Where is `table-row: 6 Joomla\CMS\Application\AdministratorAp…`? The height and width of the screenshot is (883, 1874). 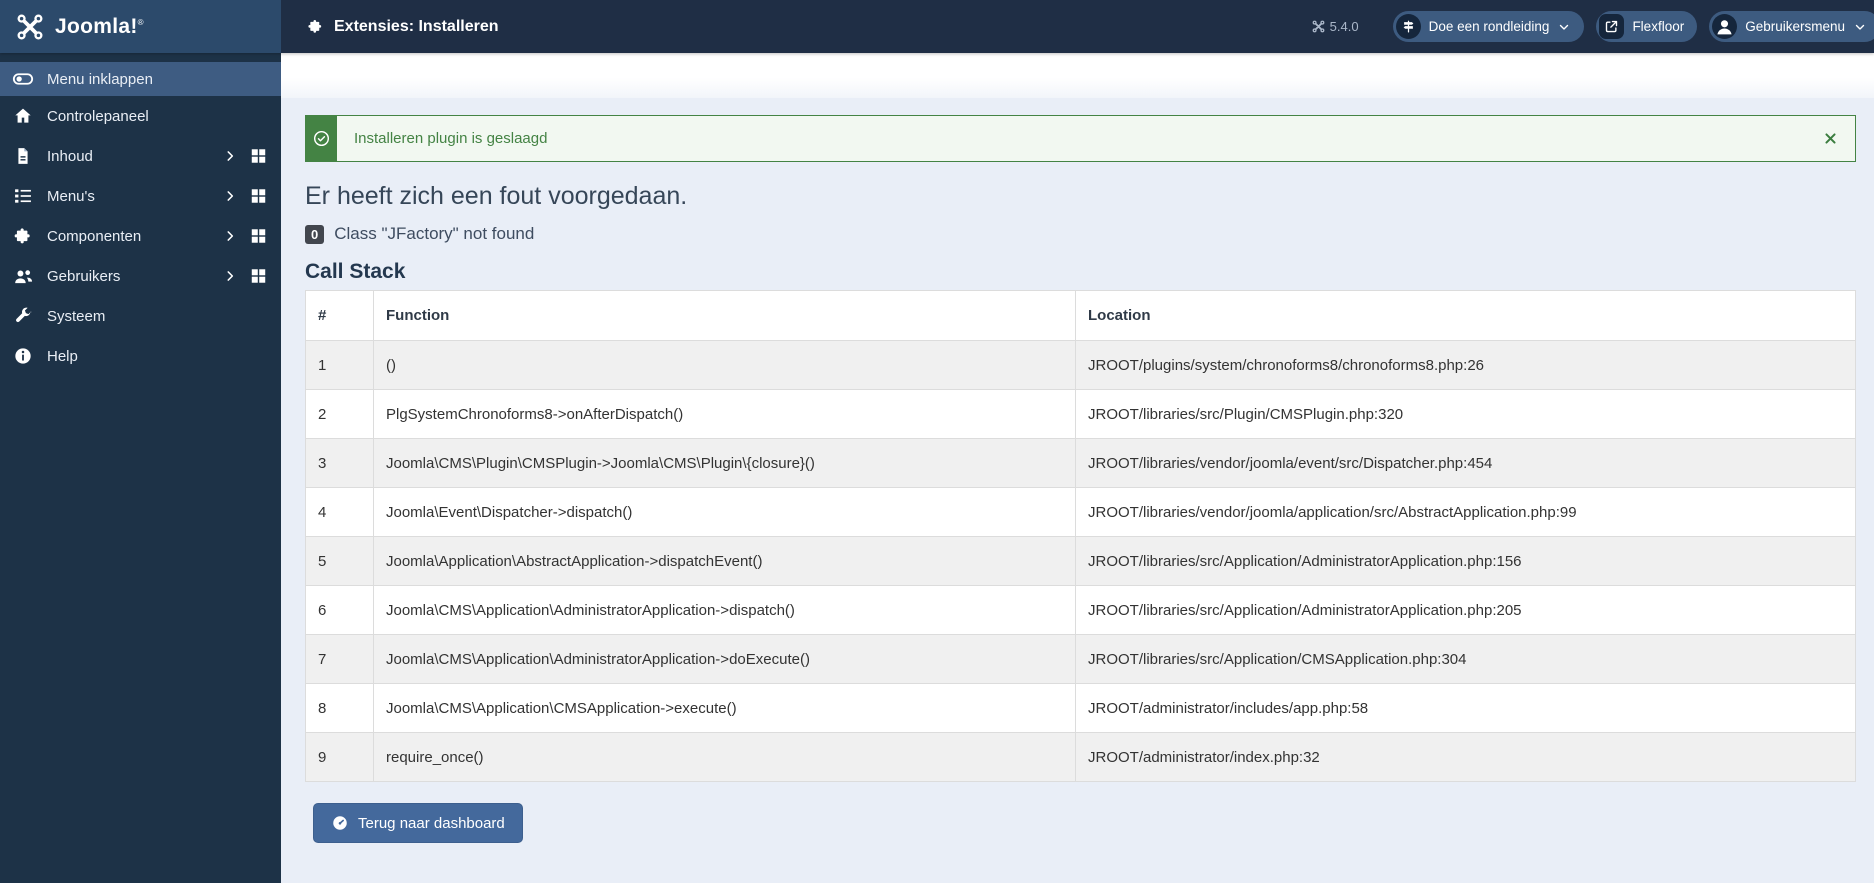 table-row: 6 Joomla\CMS\Application\AdministratorAp… is located at coordinates (1080, 610).